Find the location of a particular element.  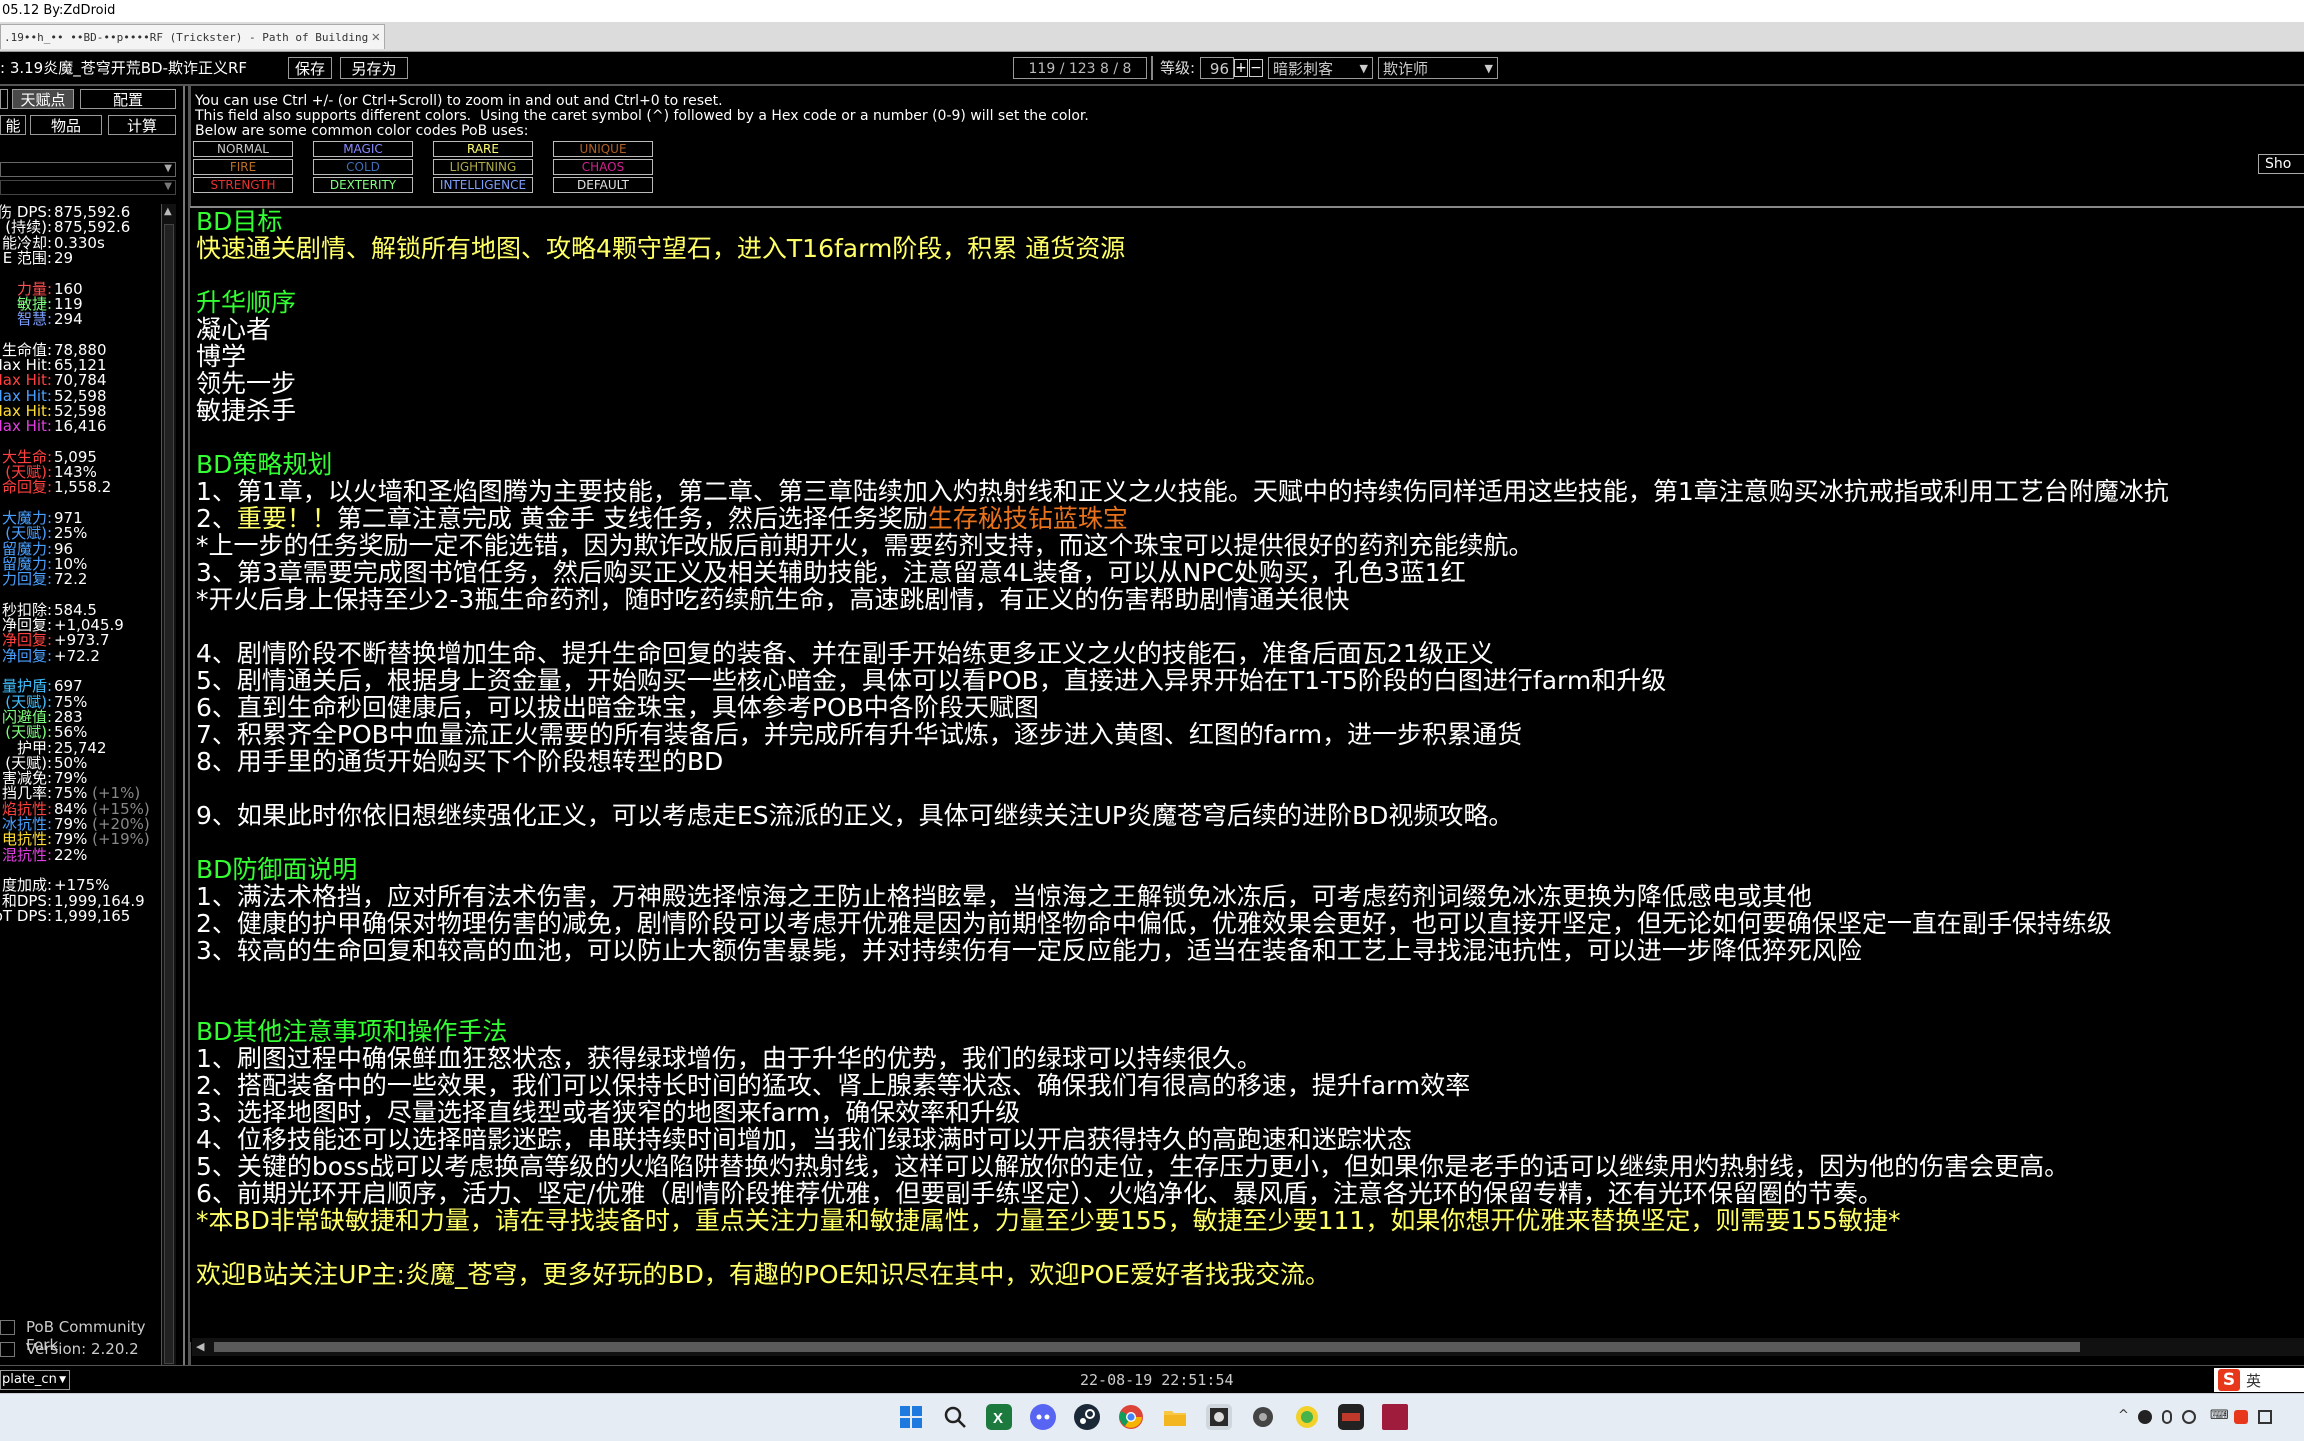

note-important: 重要！！ is located at coordinates (286, 518).